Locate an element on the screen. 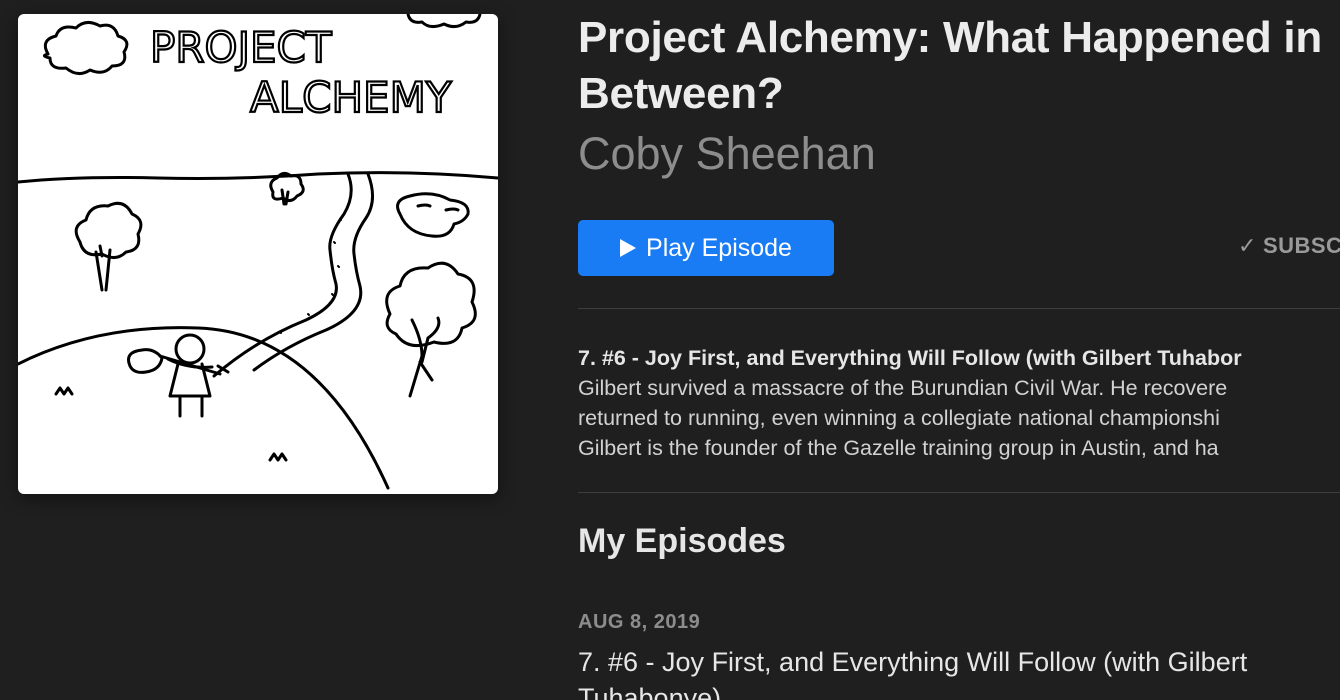  play-icon is located at coordinates (628, 248).